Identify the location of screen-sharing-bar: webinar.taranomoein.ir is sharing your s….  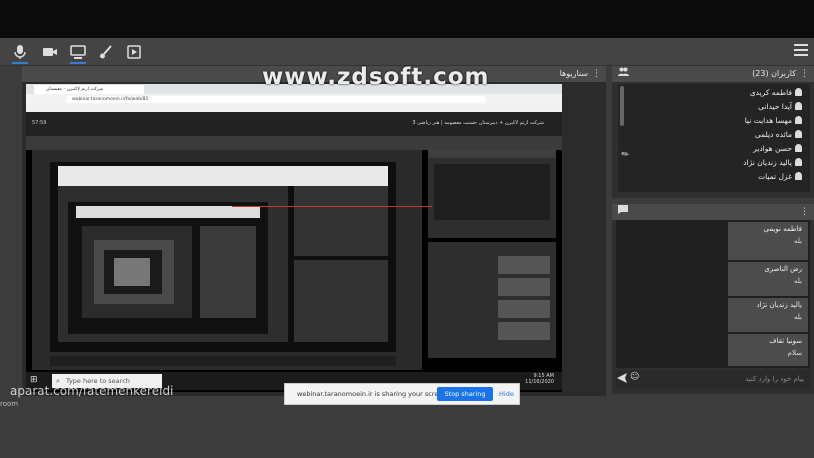
(402, 394).